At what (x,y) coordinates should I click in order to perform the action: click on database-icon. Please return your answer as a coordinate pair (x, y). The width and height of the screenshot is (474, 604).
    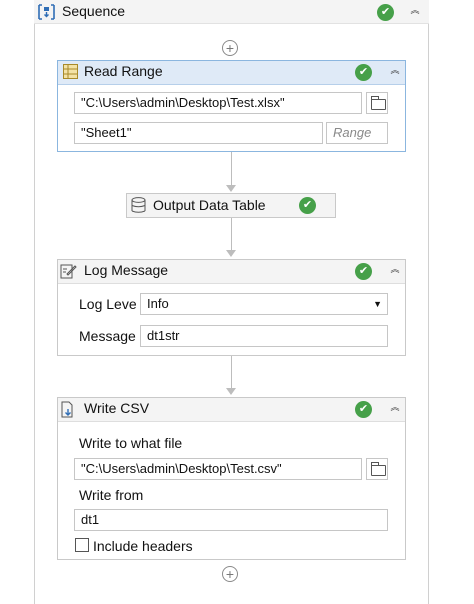
    Looking at the image, I should click on (138, 205).